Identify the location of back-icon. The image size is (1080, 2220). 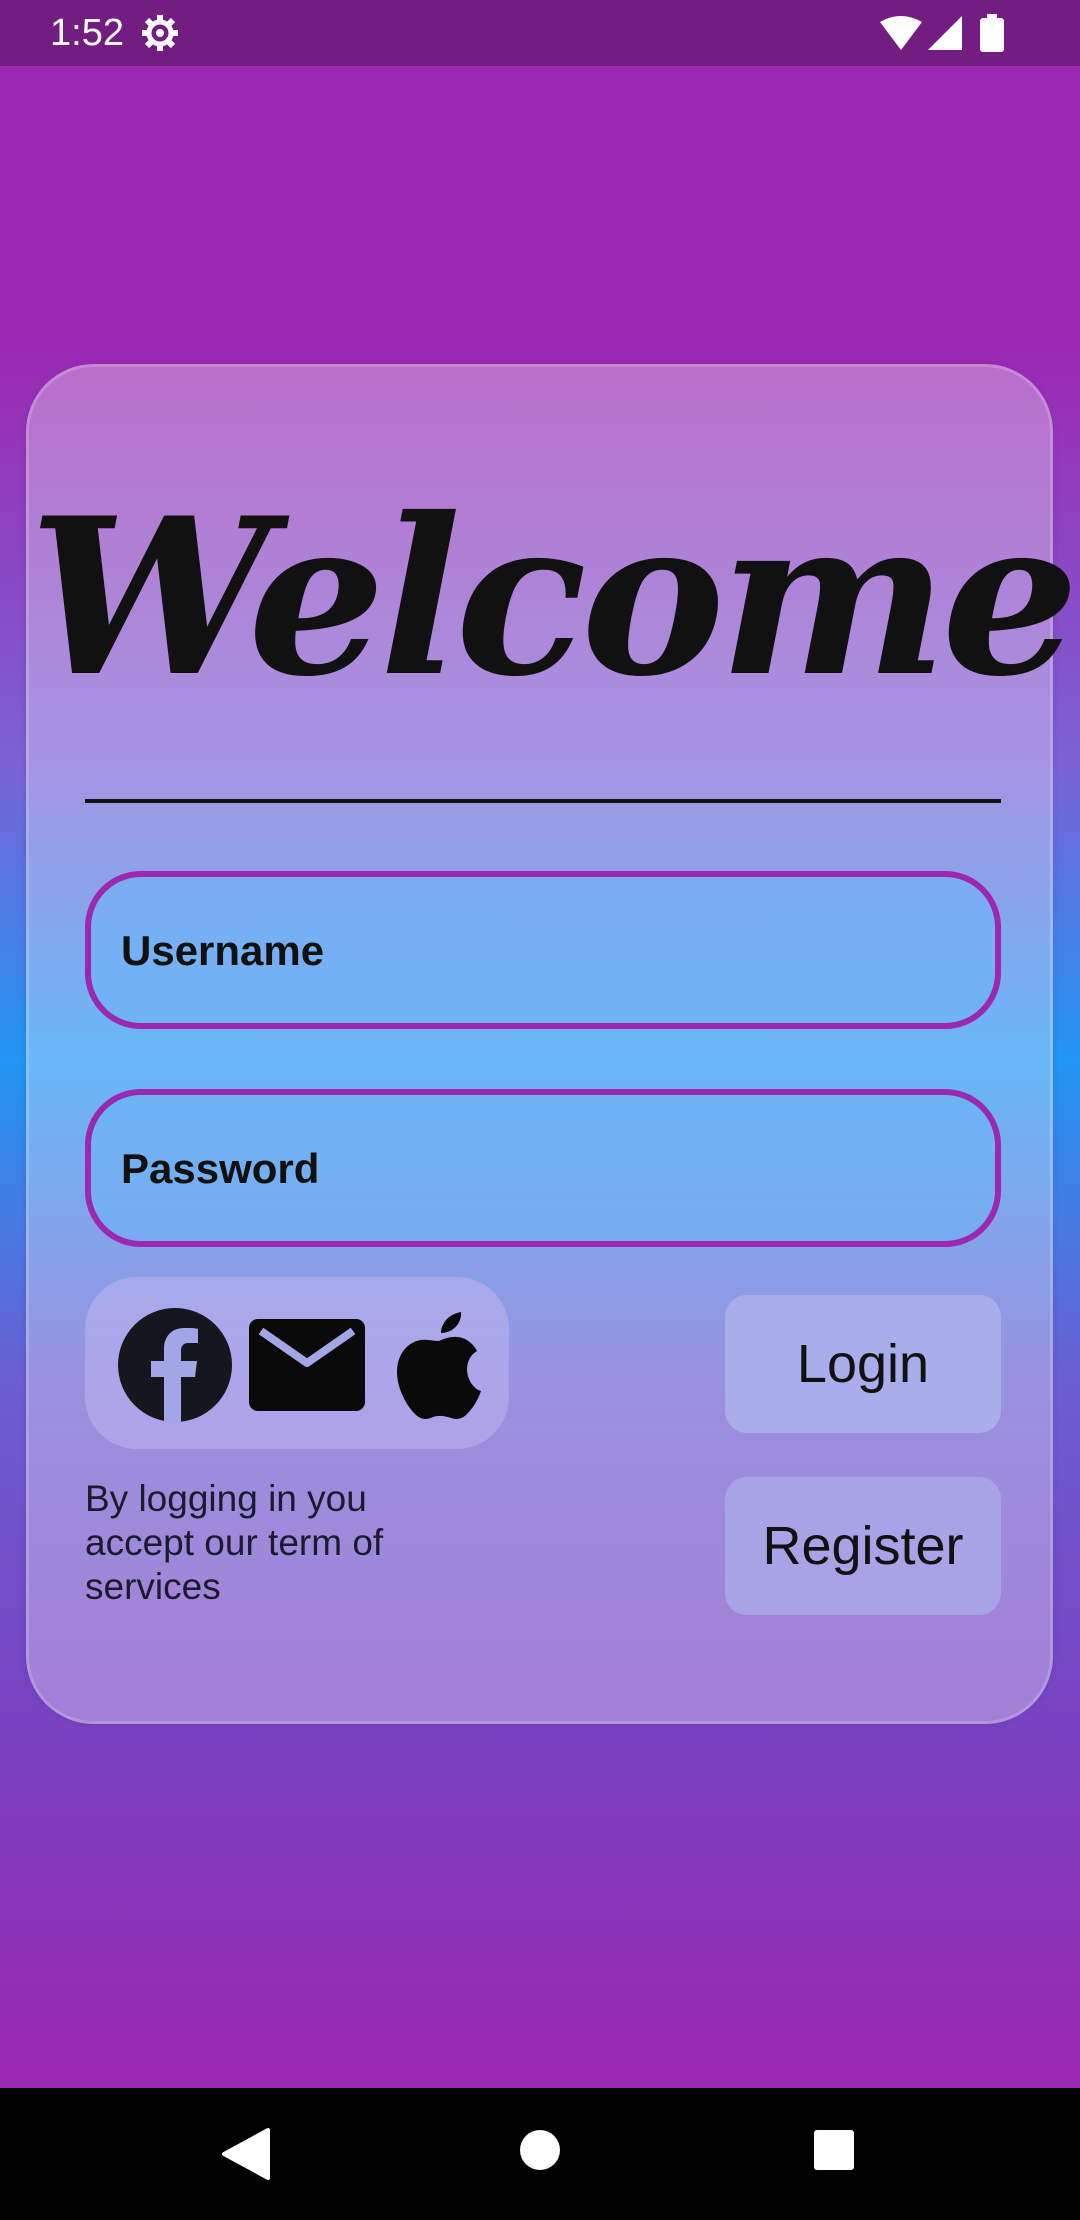
(245, 2154).